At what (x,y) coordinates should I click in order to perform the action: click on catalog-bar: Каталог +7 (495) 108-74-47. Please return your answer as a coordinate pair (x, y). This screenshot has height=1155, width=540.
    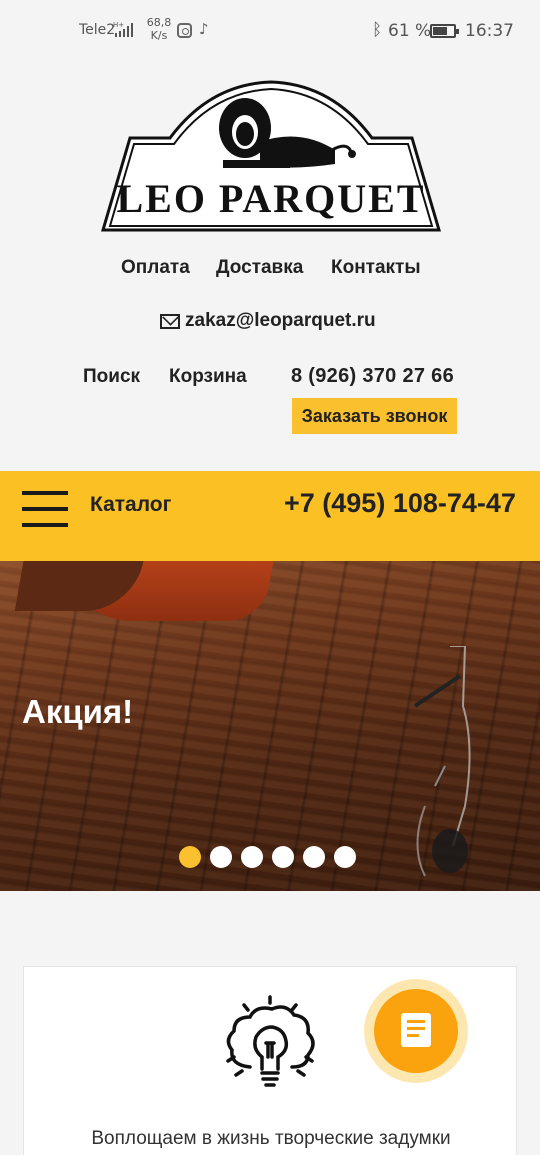
    Looking at the image, I should click on (270, 516).